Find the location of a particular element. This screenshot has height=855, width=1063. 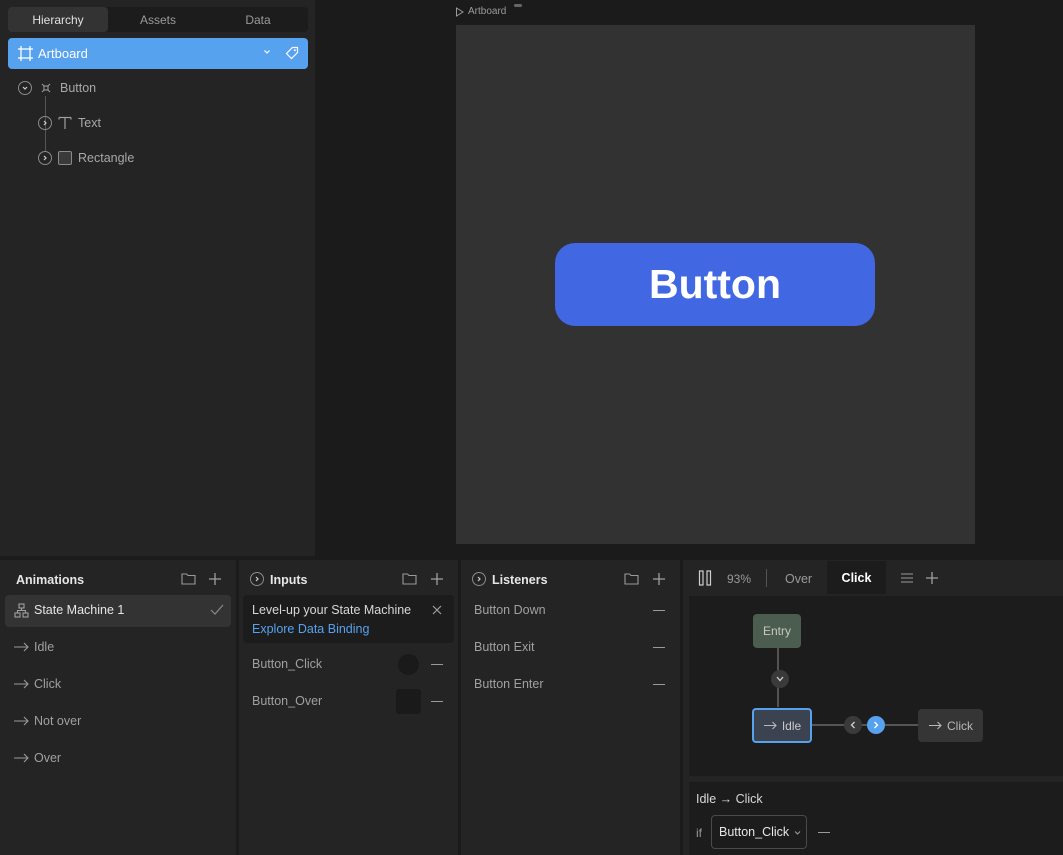

input-item-button-click: Button_Click is located at coordinates (287, 664).